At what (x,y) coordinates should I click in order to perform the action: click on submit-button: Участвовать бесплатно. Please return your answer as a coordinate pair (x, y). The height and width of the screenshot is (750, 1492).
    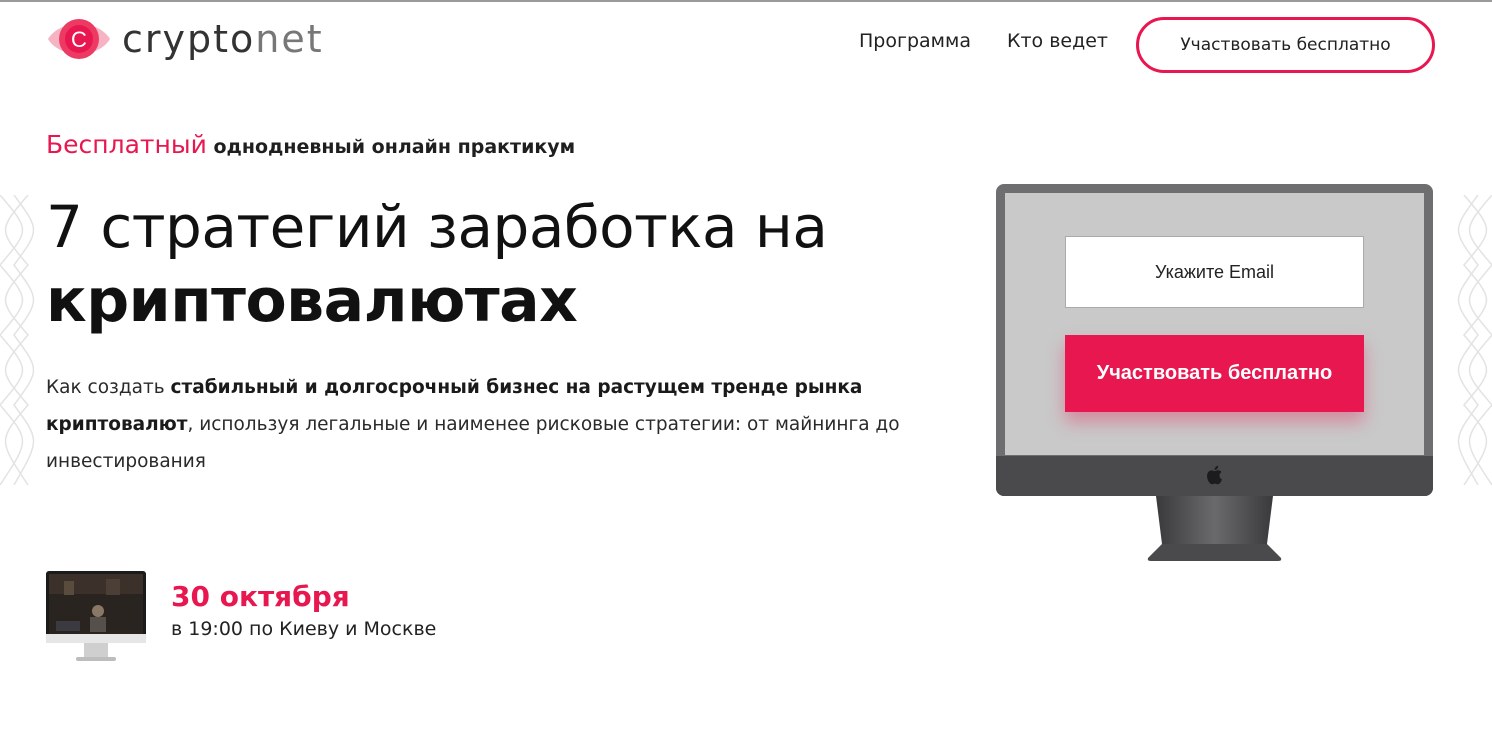
    Looking at the image, I should click on (1214, 373).